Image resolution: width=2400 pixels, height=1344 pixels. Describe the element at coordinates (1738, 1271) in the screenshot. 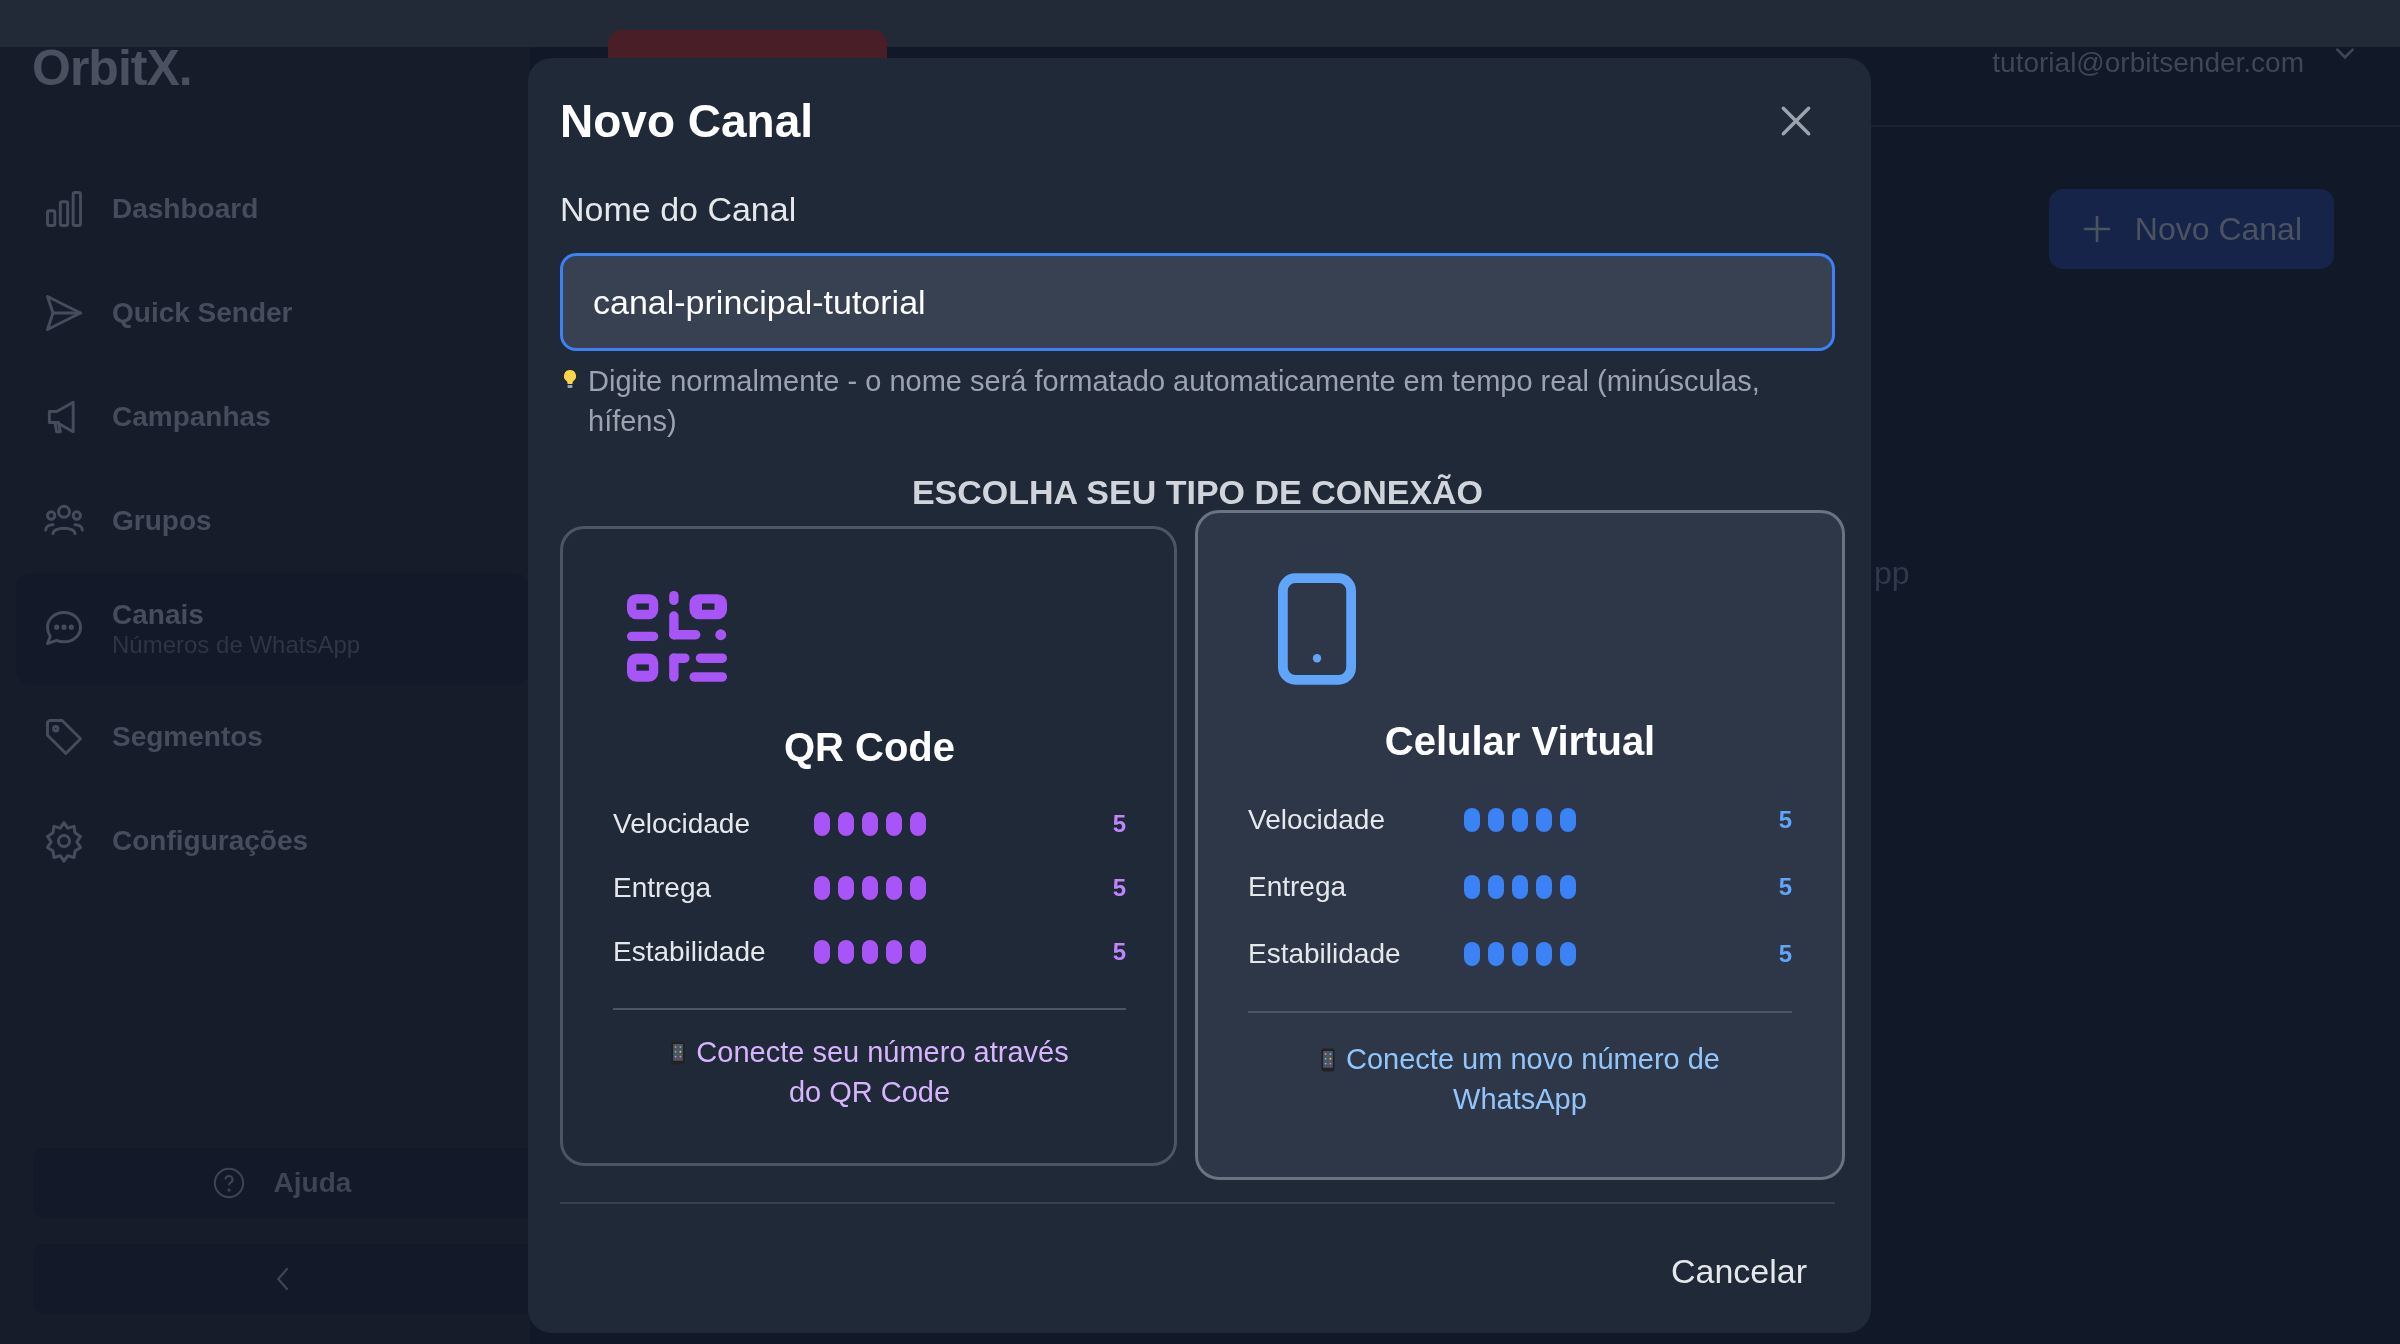

I see `cancel-button: Cancelar` at that location.